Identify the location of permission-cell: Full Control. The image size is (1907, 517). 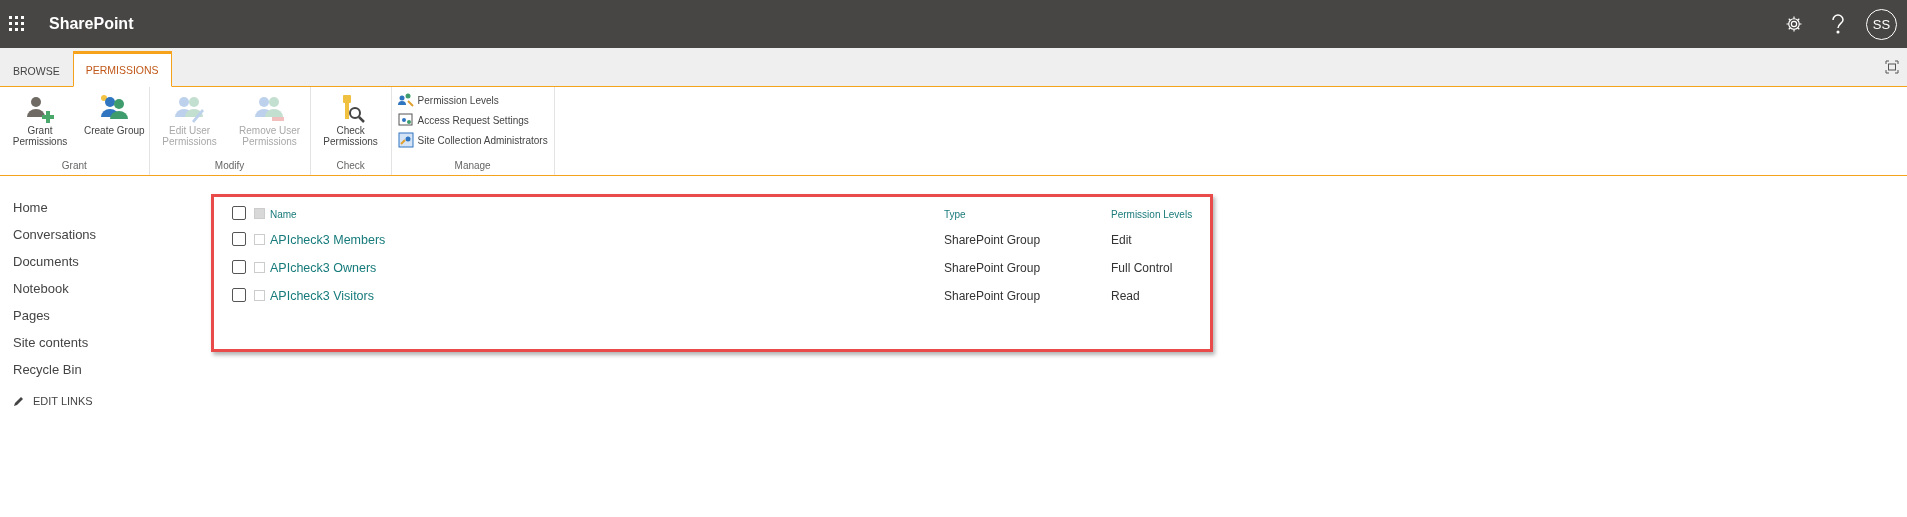
(1142, 268).